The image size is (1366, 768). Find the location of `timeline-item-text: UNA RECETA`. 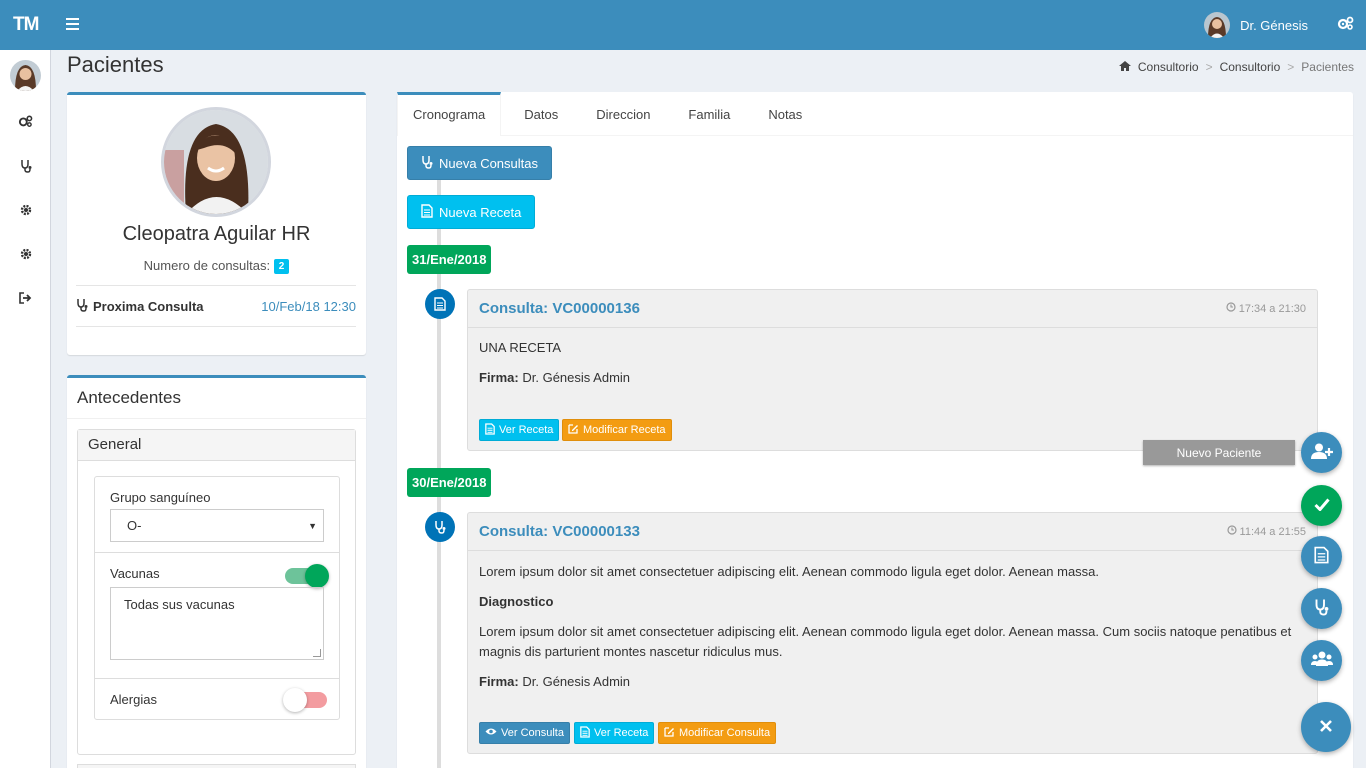

timeline-item-text: UNA RECETA is located at coordinates (520, 347).